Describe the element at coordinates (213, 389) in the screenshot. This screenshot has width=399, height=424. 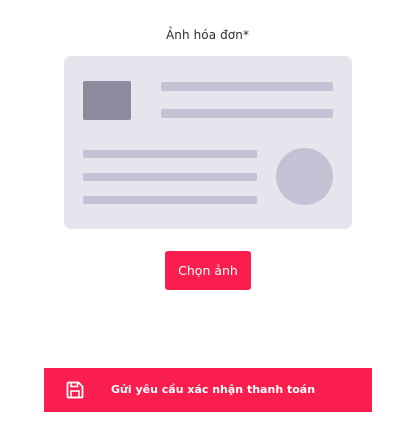
I see `submit-button-label: Gửi yêu cầu xác nhận thanh toán` at that location.